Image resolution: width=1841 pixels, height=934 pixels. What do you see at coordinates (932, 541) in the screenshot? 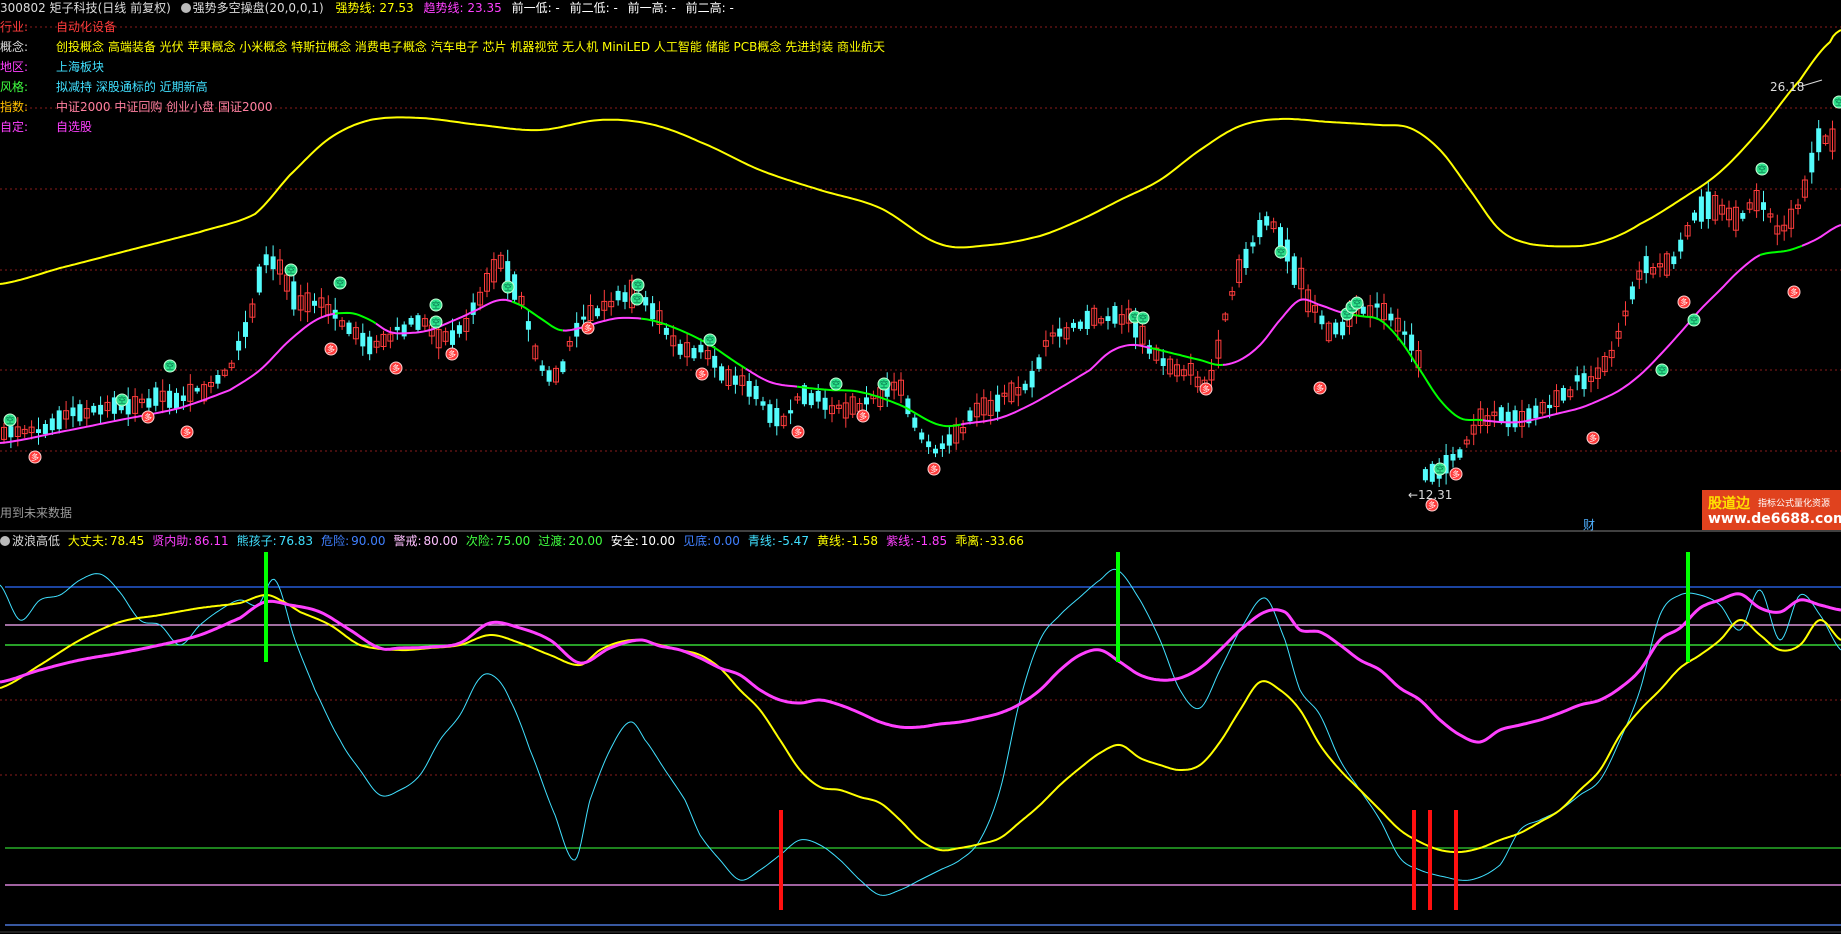
I see `indicator-item-value: -1.85` at bounding box center [932, 541].